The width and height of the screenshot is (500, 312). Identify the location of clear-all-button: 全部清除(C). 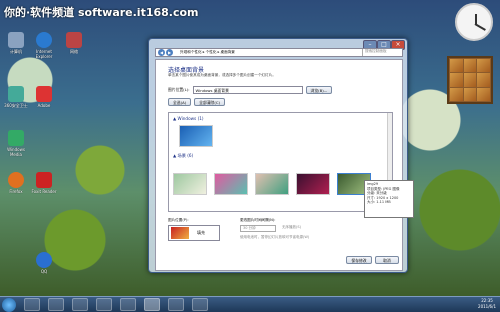
(209, 102).